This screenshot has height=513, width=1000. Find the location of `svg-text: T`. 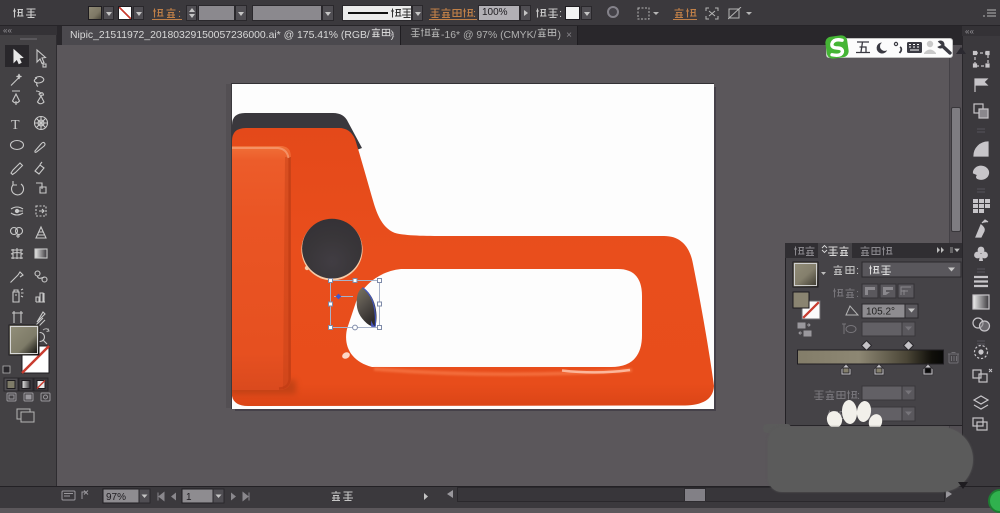

svg-text: T is located at coordinates (15, 125).